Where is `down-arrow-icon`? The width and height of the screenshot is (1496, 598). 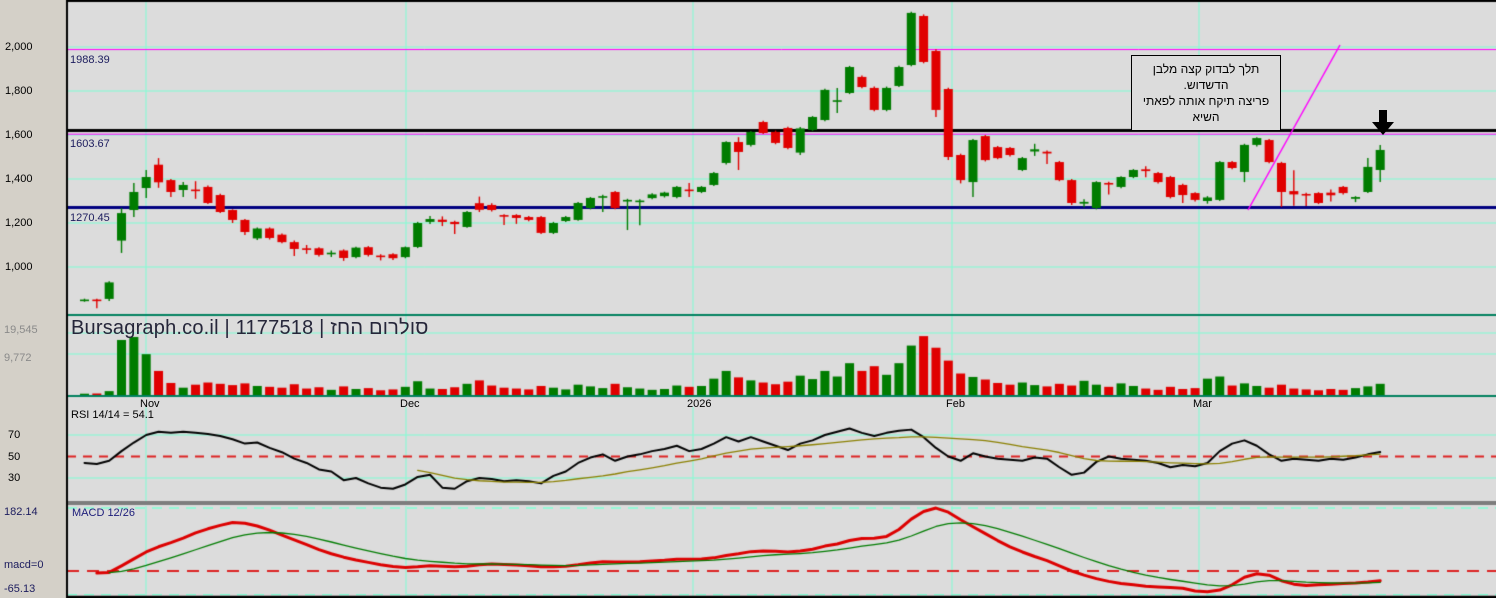
down-arrow-icon is located at coordinates (1383, 122).